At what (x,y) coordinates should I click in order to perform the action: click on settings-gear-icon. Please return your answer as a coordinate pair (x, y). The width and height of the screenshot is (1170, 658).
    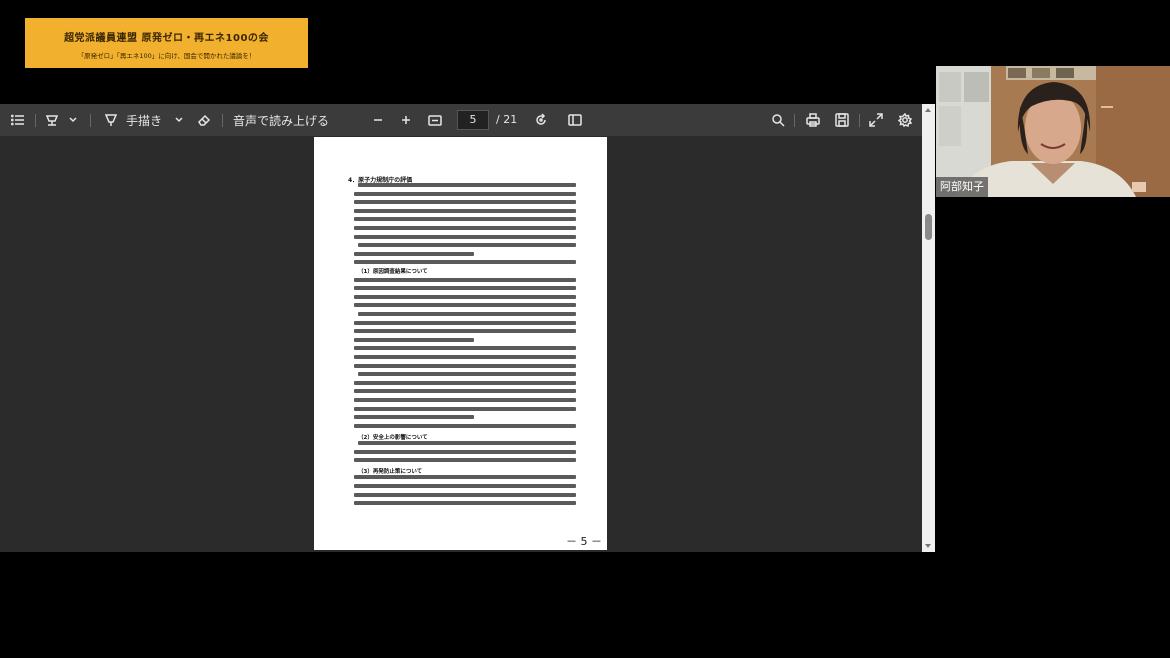
    Looking at the image, I should click on (905, 120).